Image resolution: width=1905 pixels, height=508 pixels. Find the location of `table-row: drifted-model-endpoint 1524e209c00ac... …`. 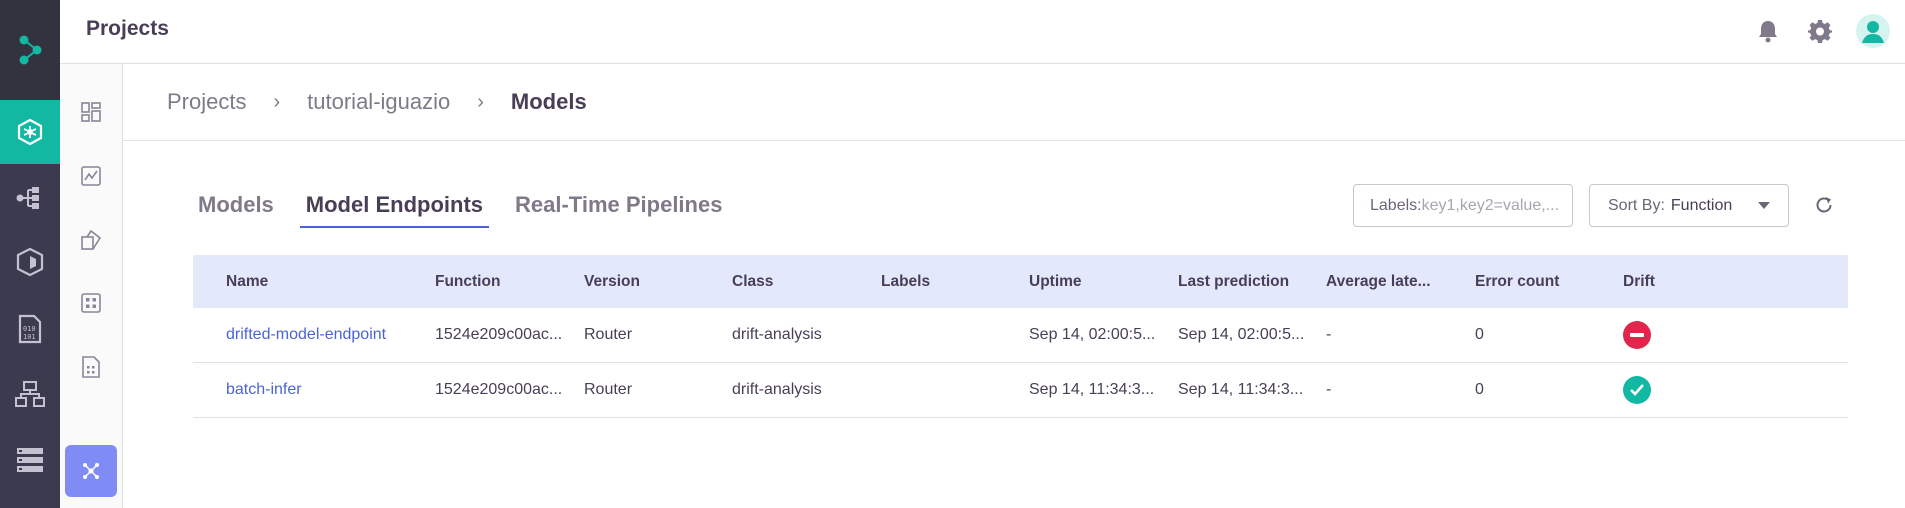

table-row: drifted-model-endpoint 1524e209c00ac... … is located at coordinates (1020, 335).